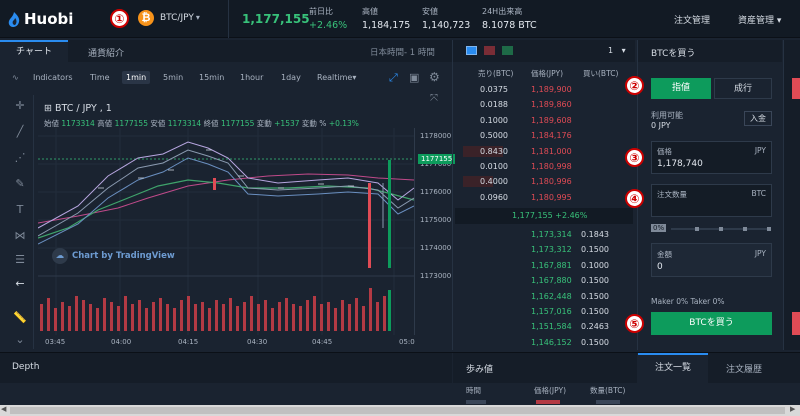 The height and width of the screenshot is (416, 800). Describe the element at coordinates (20, 339) in the screenshot. I see `chevron-down-icon: ⌄` at that location.